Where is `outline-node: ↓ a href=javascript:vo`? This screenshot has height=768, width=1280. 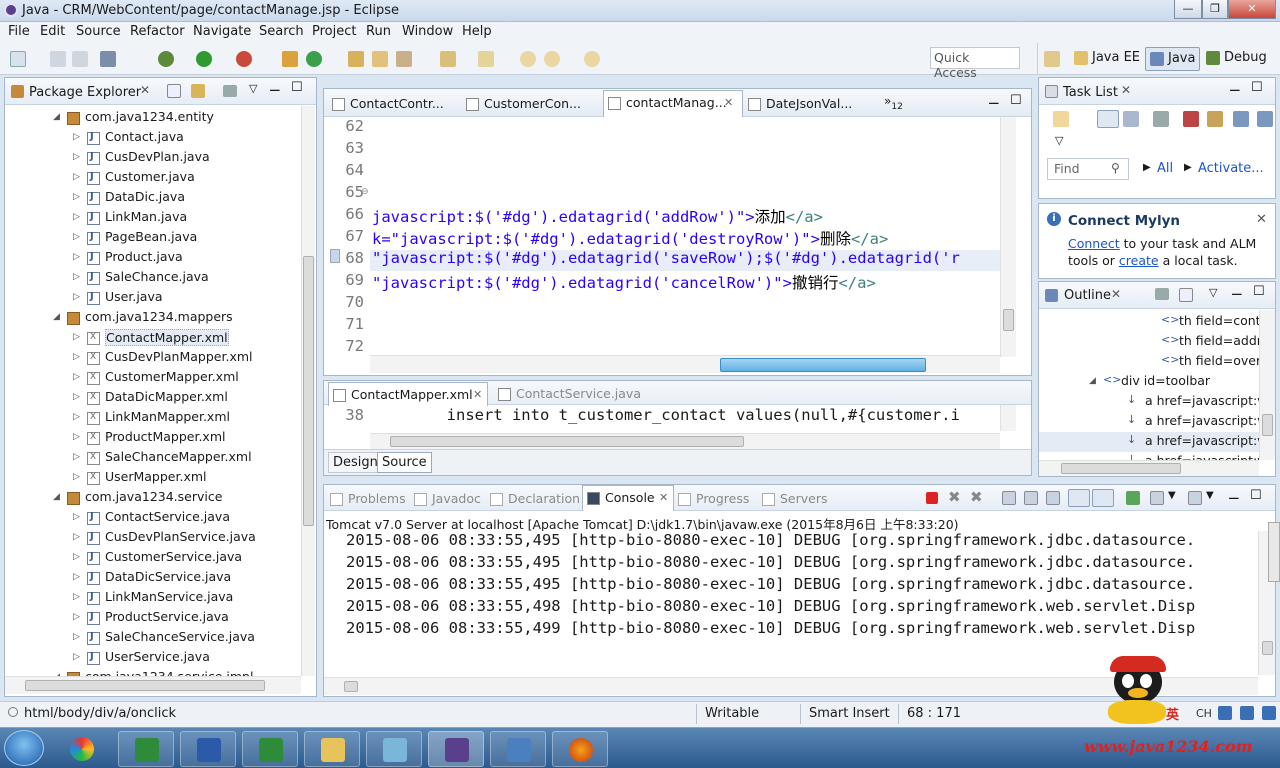 outline-node: ↓ a href=javascript:vo is located at coordinates (1149, 442).